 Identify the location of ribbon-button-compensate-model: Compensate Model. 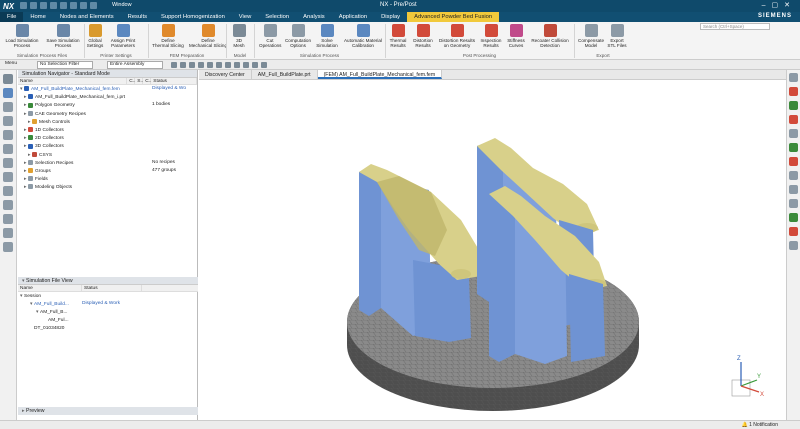
(591, 36).